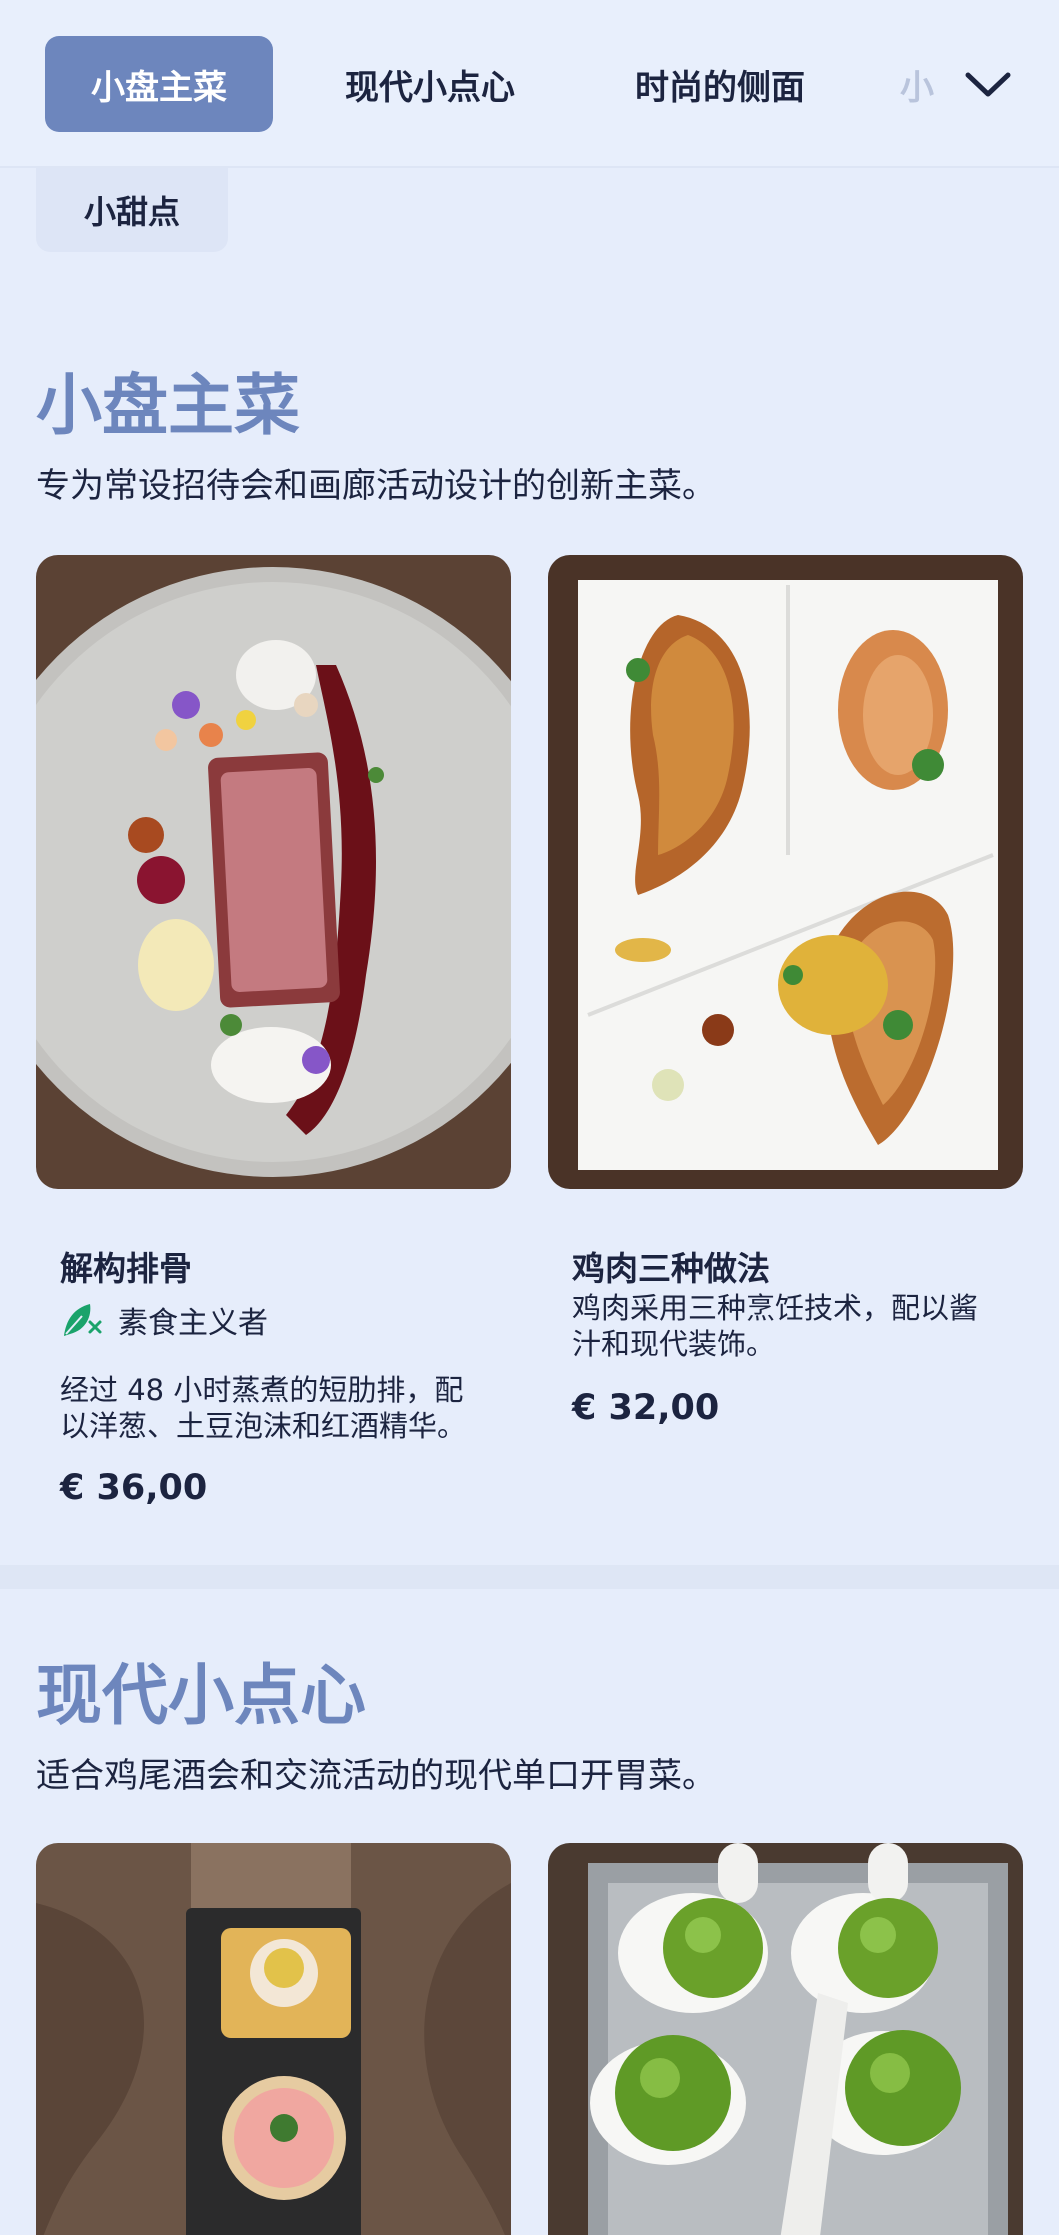 The height and width of the screenshot is (2235, 1059). I want to click on section-title-modern-snacks: 现代小点心, so click(201, 1695).